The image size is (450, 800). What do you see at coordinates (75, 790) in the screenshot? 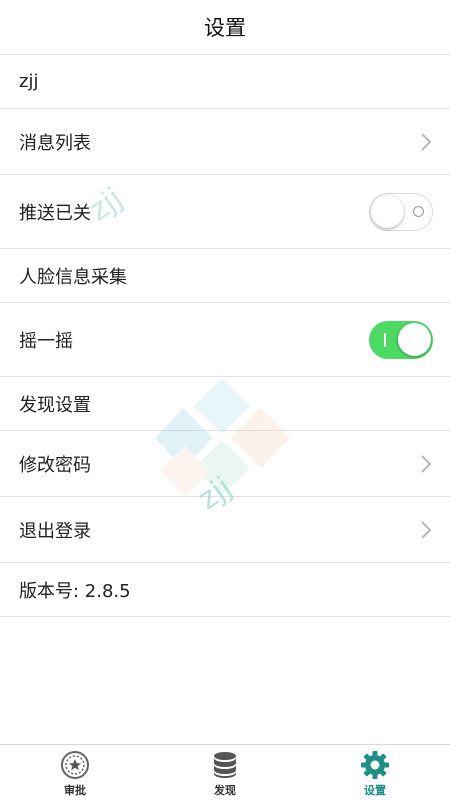
I see `tab-approval-label: 审批` at bounding box center [75, 790].